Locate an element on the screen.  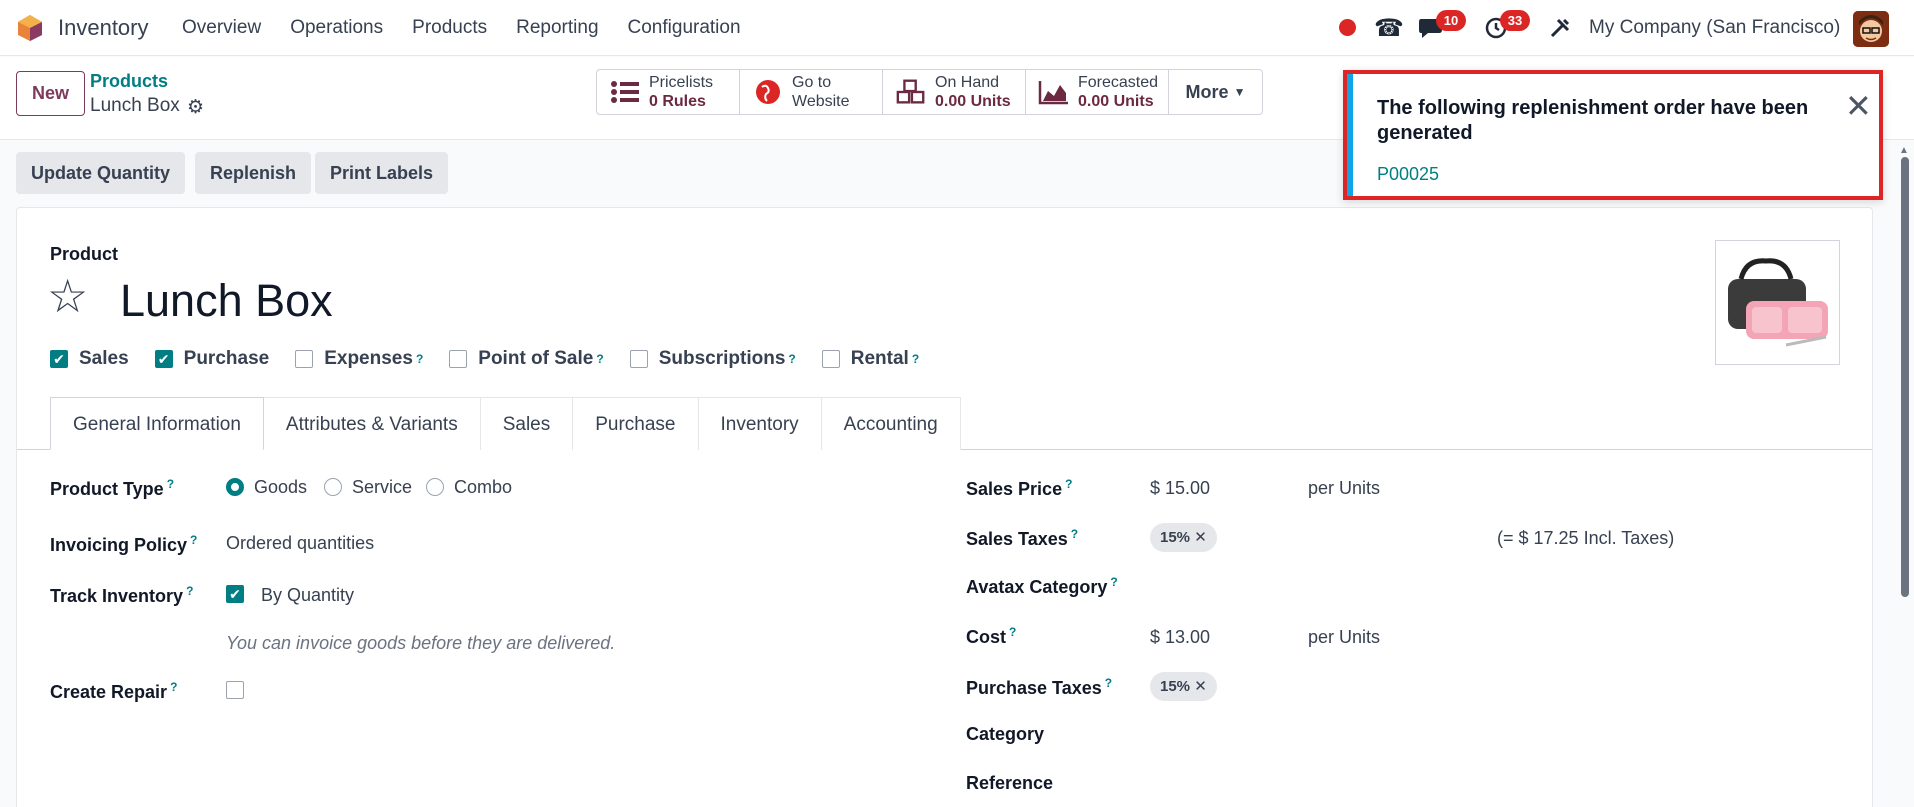
sales-price-label: Sales Price? is located at coordinates (1019, 488).